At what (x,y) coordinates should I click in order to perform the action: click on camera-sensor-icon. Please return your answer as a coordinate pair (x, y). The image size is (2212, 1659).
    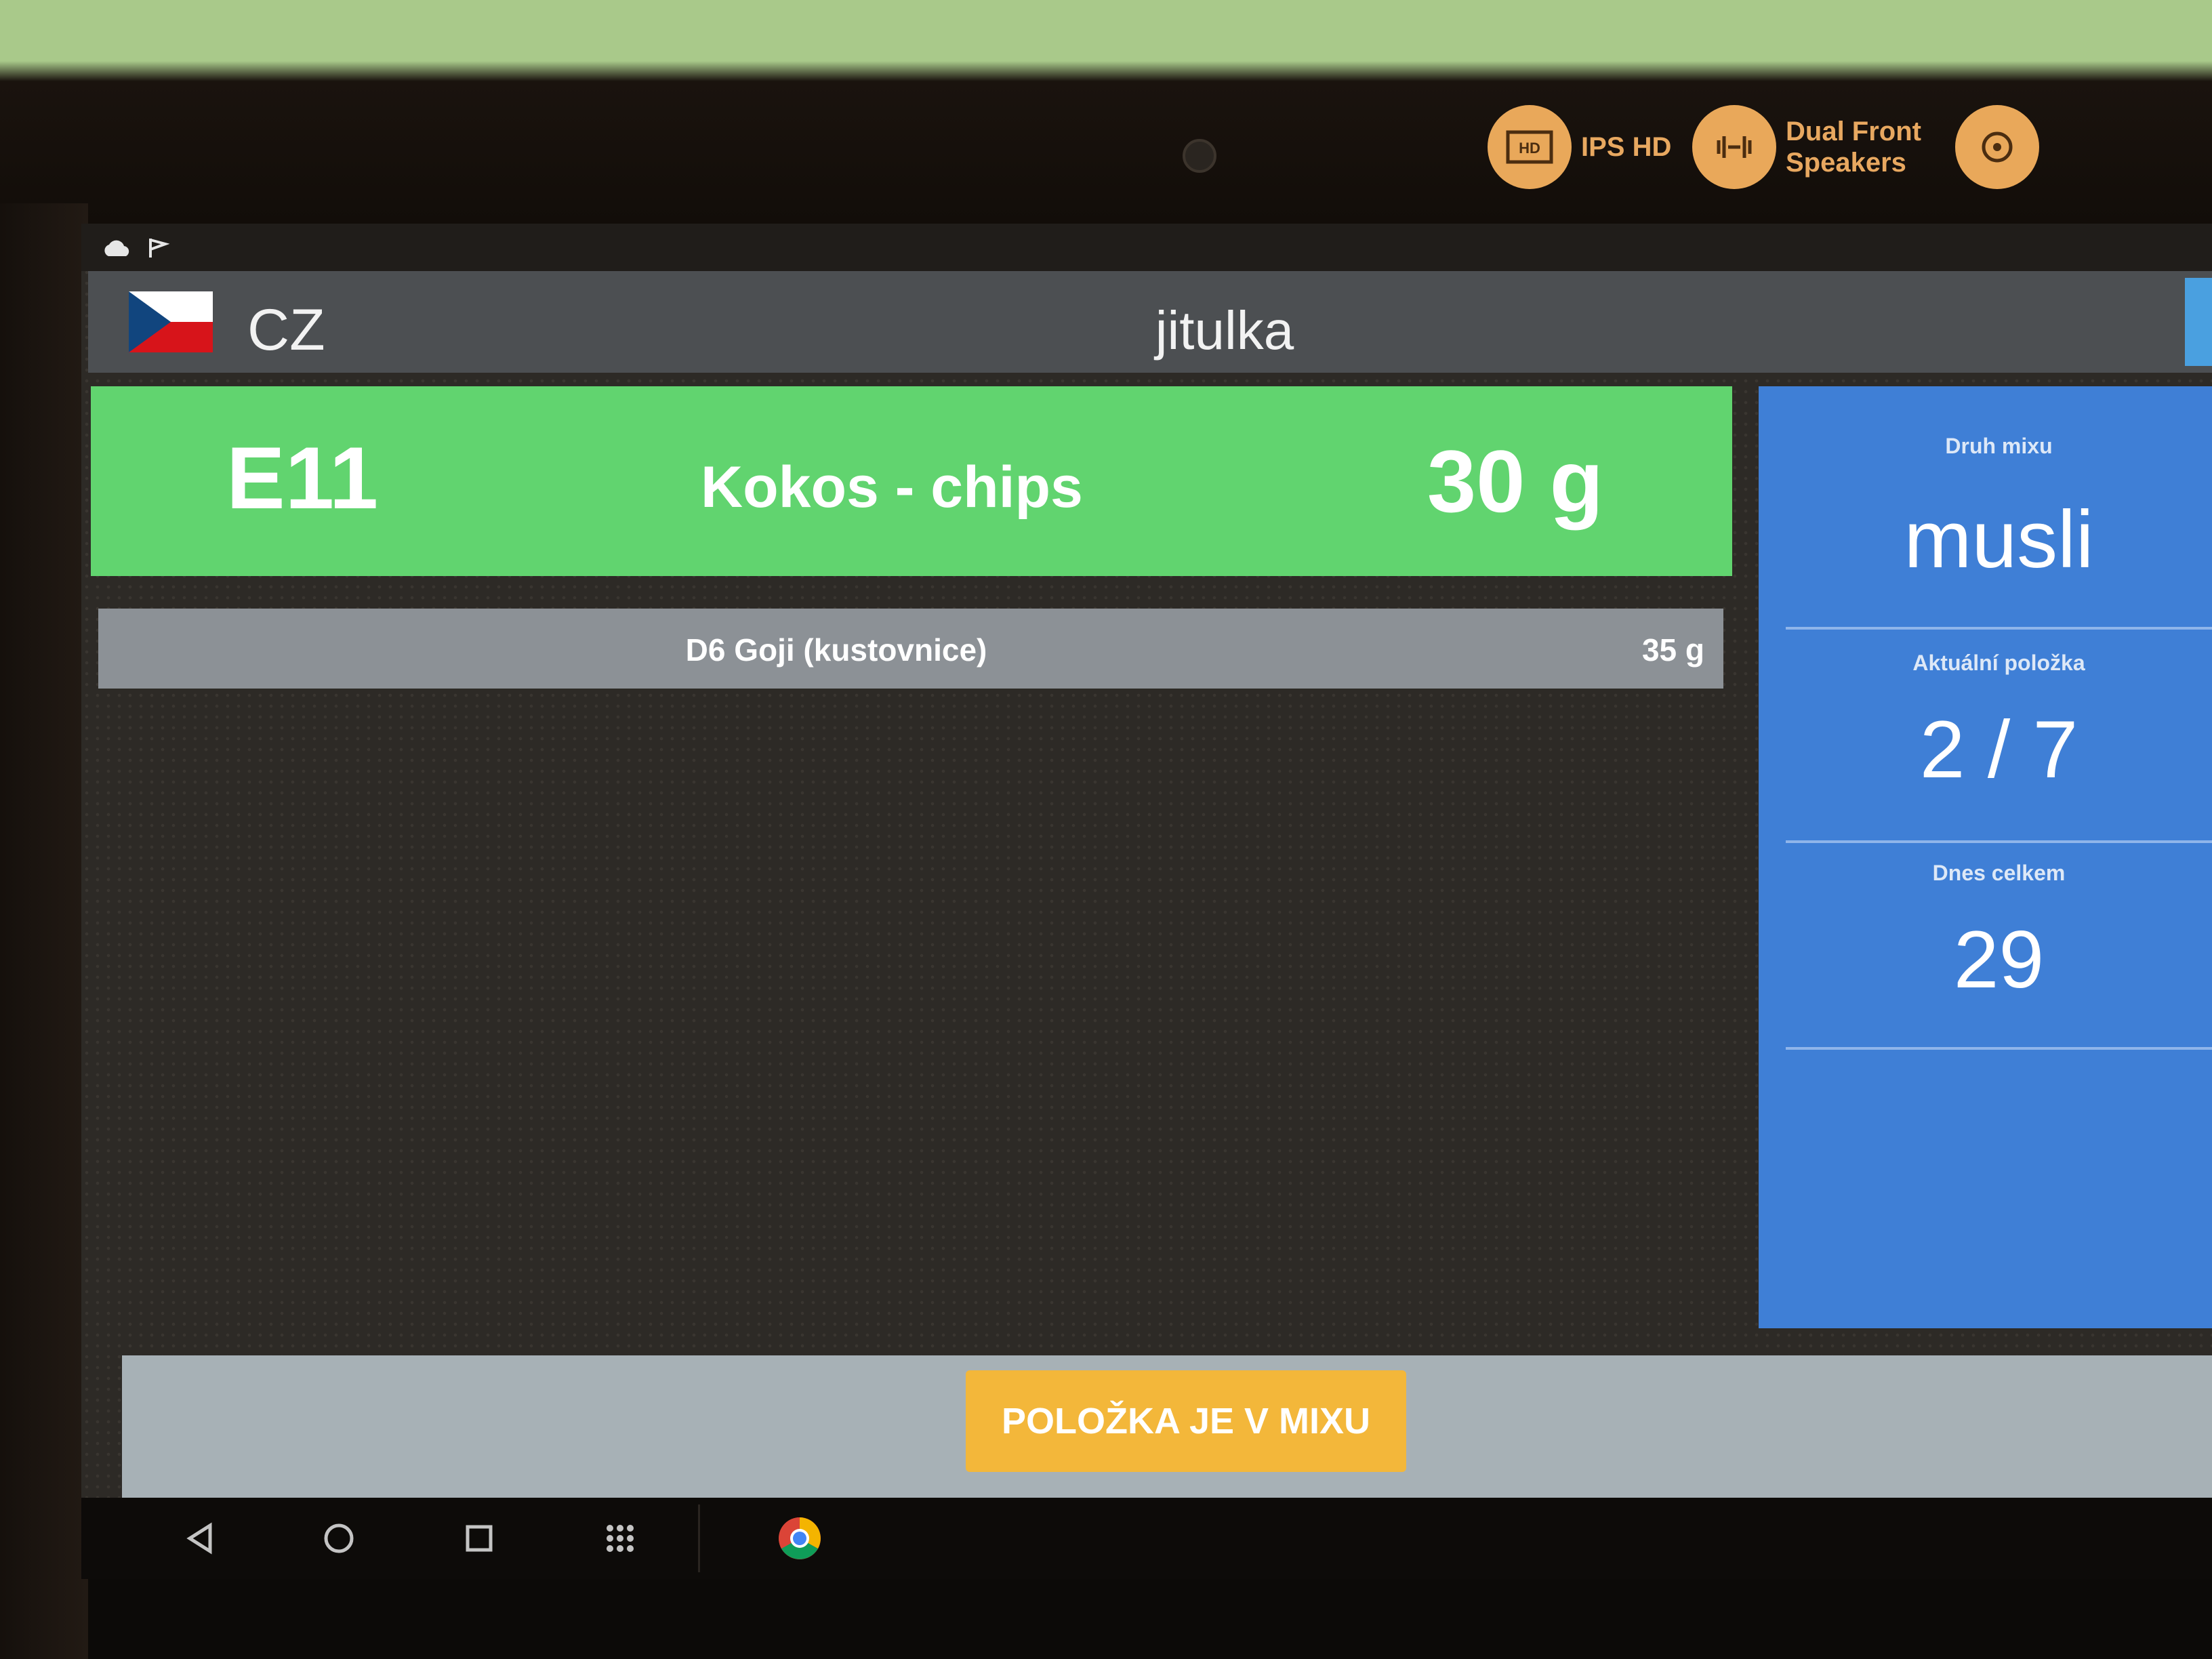
    Looking at the image, I should click on (1997, 147).